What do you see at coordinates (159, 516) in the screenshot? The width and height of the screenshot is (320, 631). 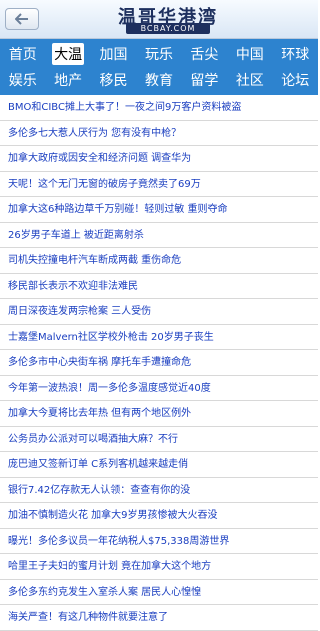 I see `article-link: 加油不慎制造火花 加拿大9岁男孩惨被大火吞没` at bounding box center [159, 516].